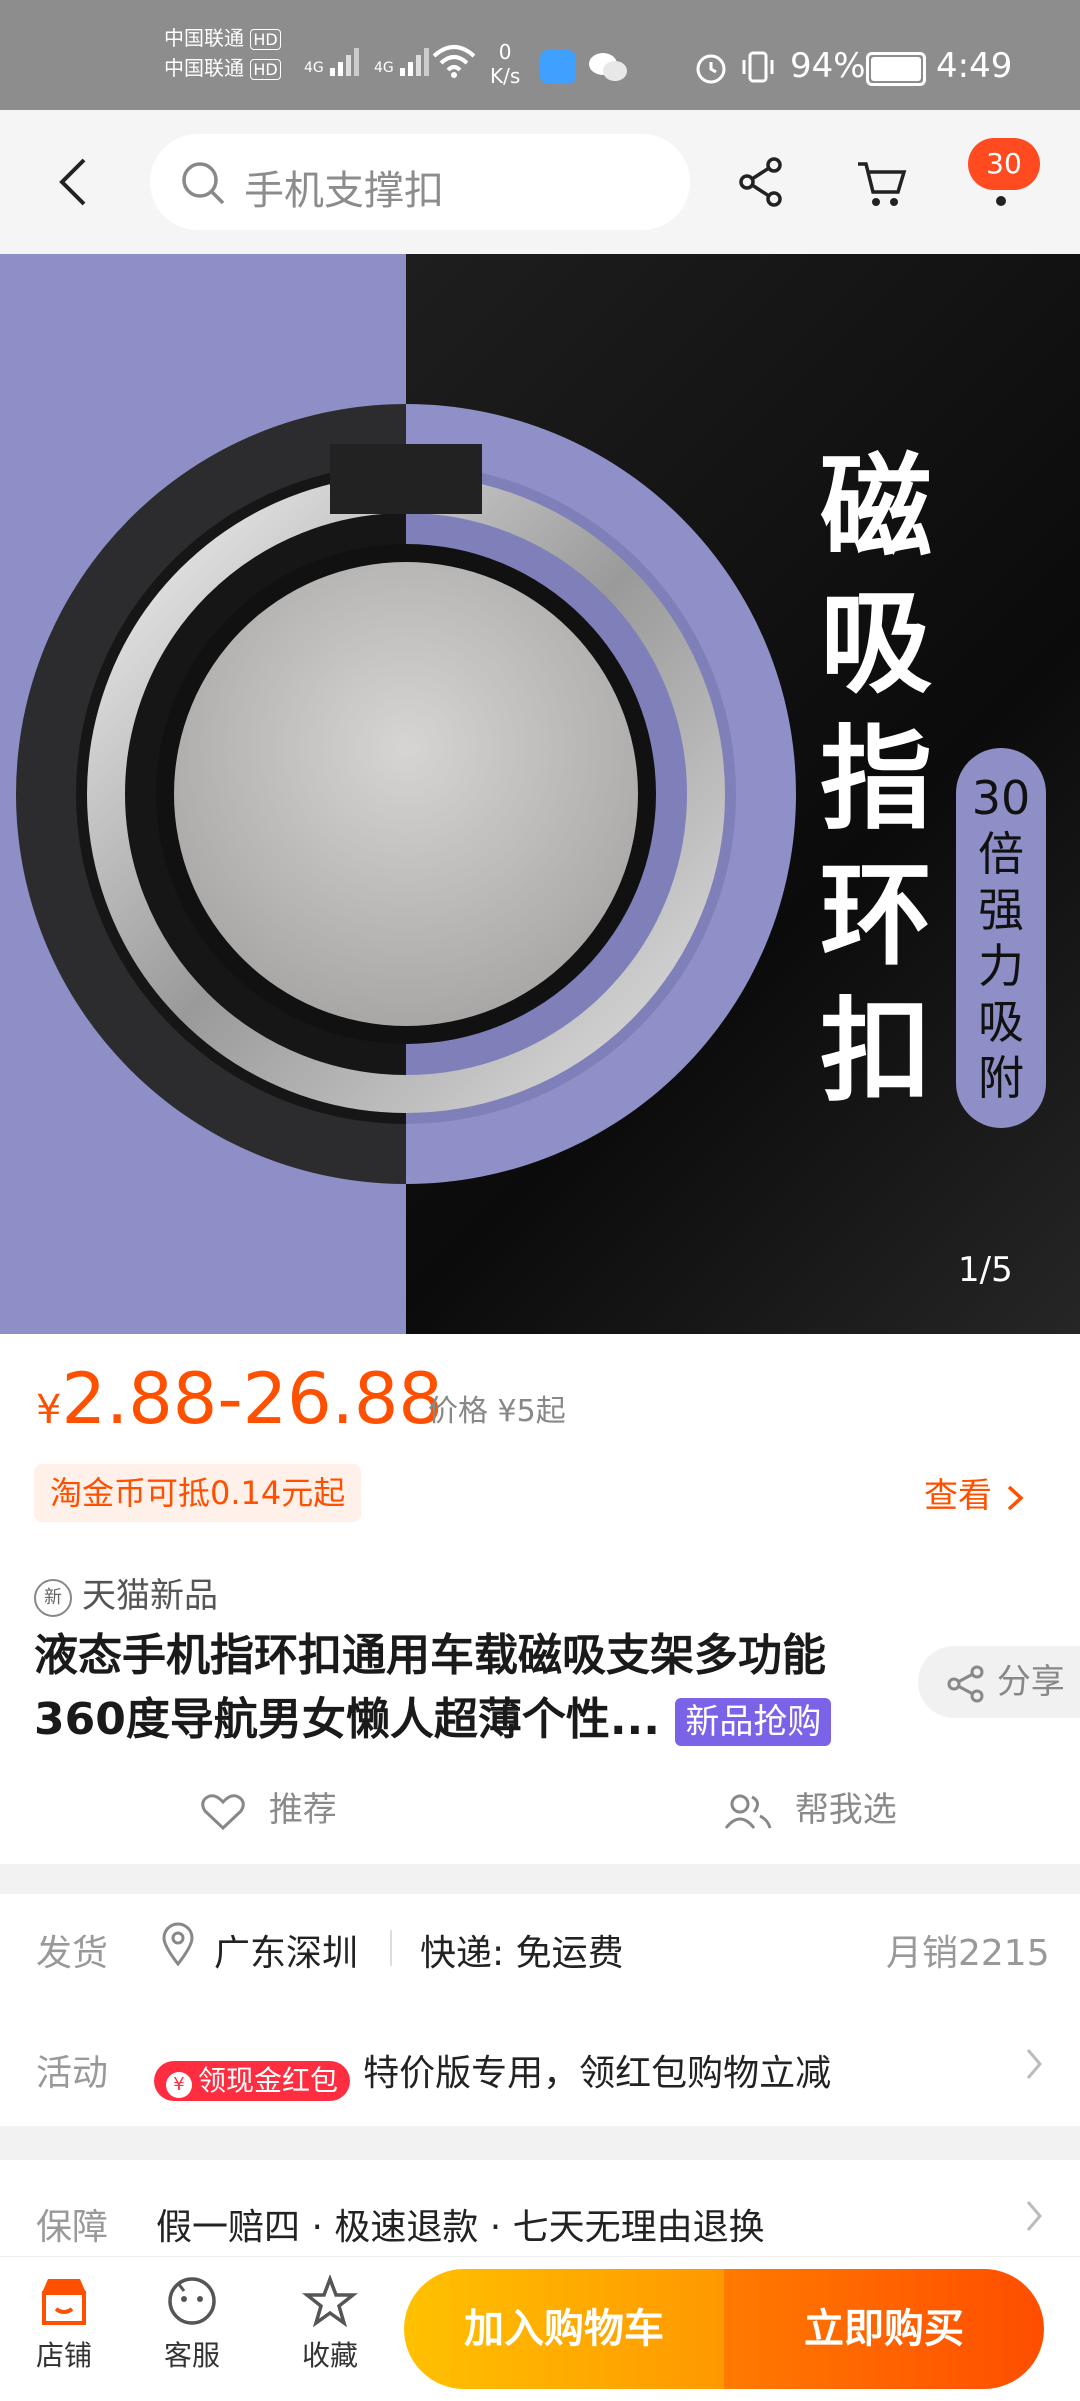 The width and height of the screenshot is (1080, 2401). I want to click on activity-row: 活动 ¥ 领现金红包 特价版专用，领红包购物立减, so click(540, 2064).